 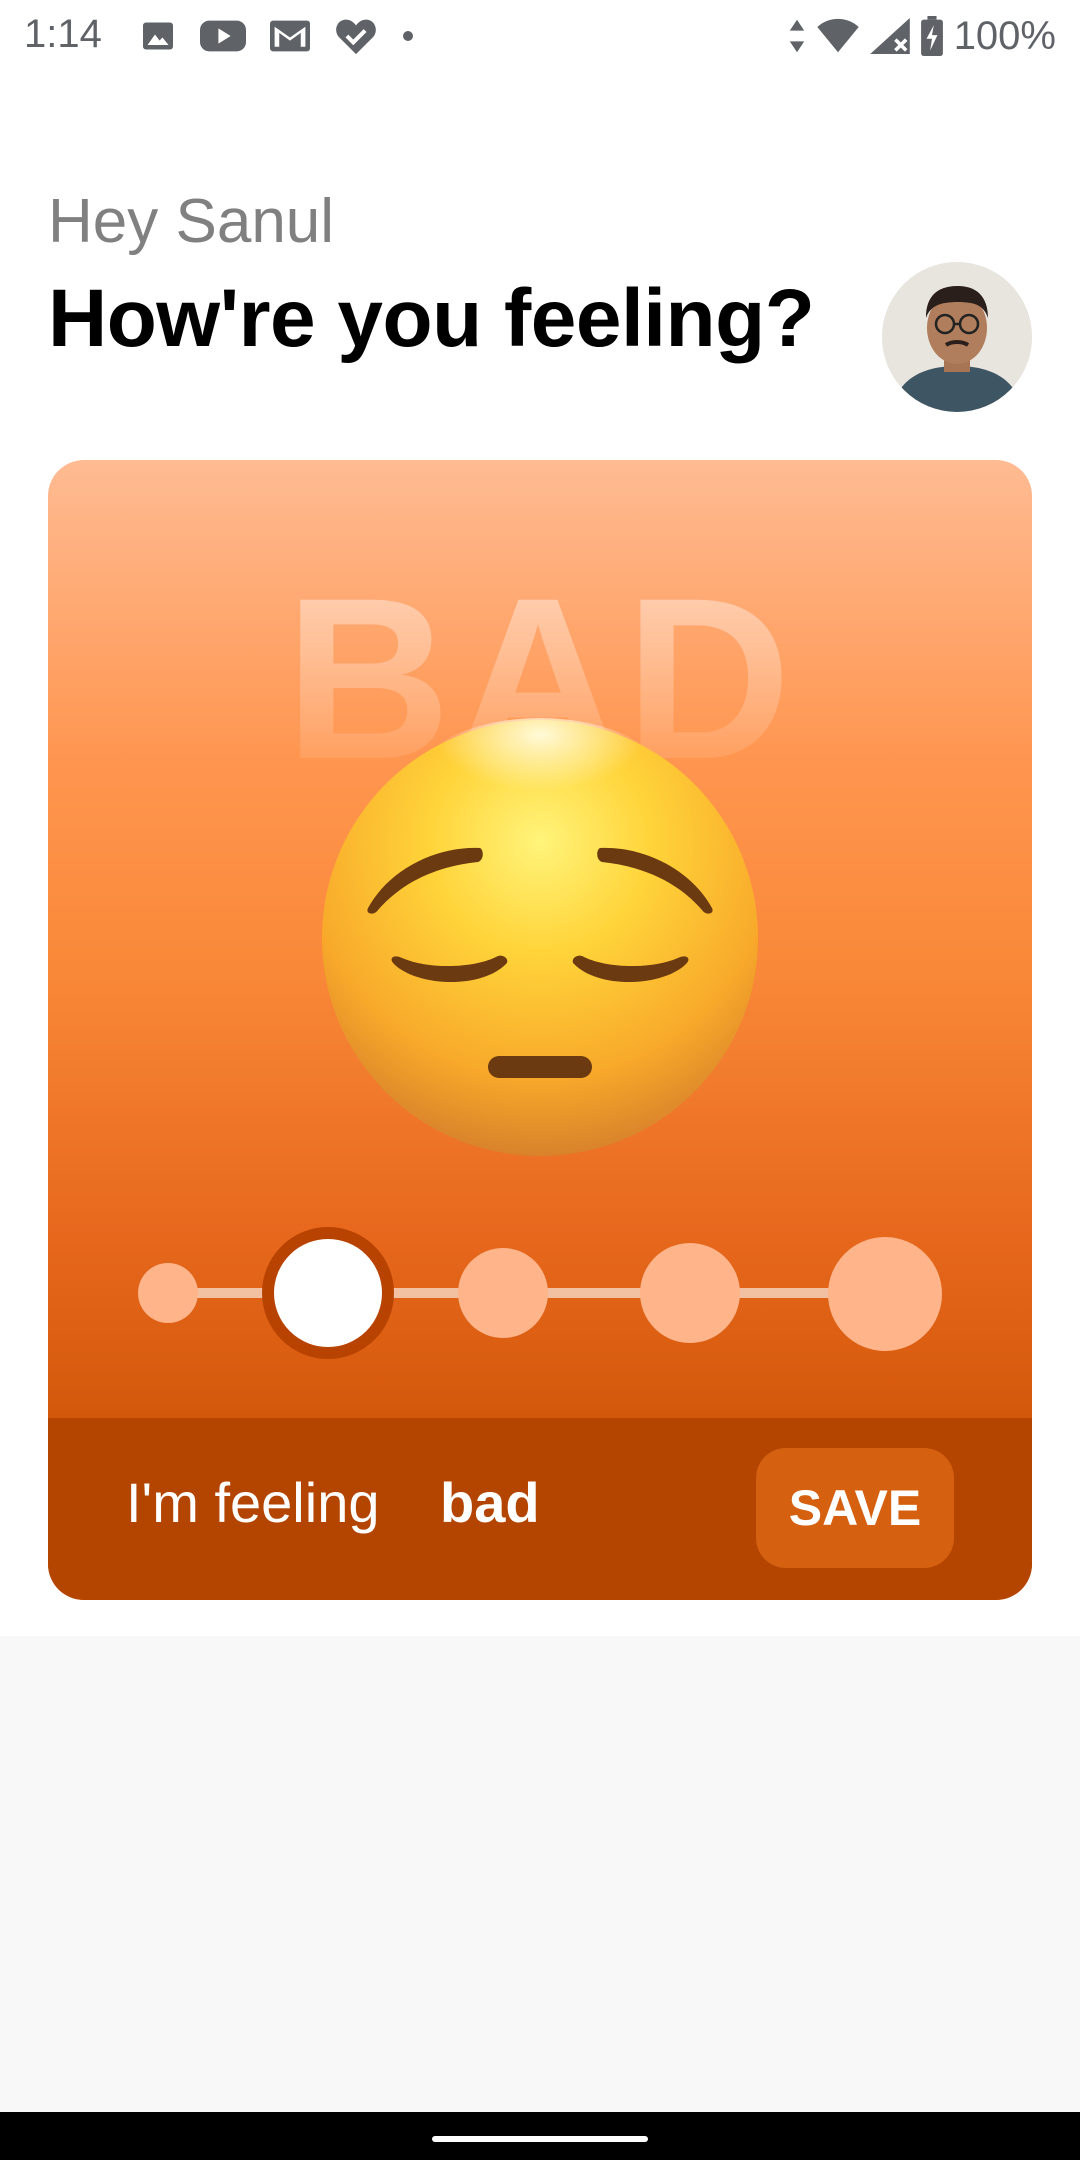 I want to click on battery-charging-icon, so click(x=931, y=36).